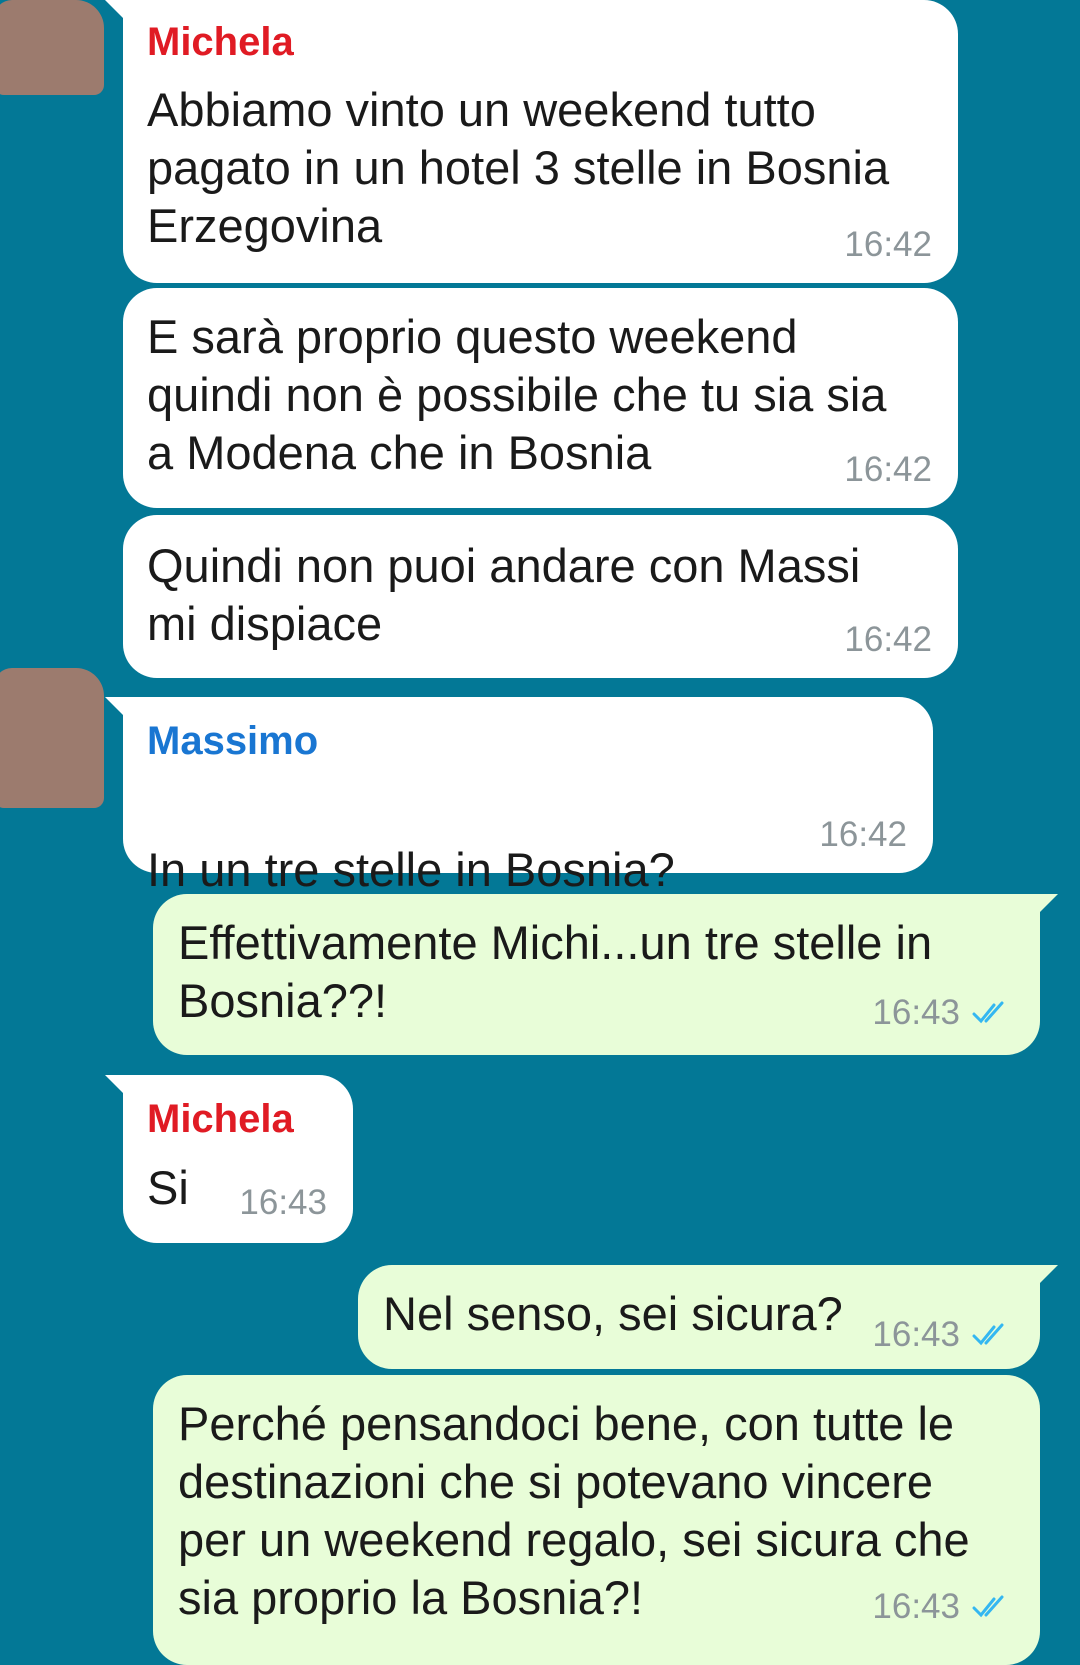 The width and height of the screenshot is (1080, 1665). Describe the element at coordinates (168, 1187) in the screenshot. I see `message-text: Si` at that location.